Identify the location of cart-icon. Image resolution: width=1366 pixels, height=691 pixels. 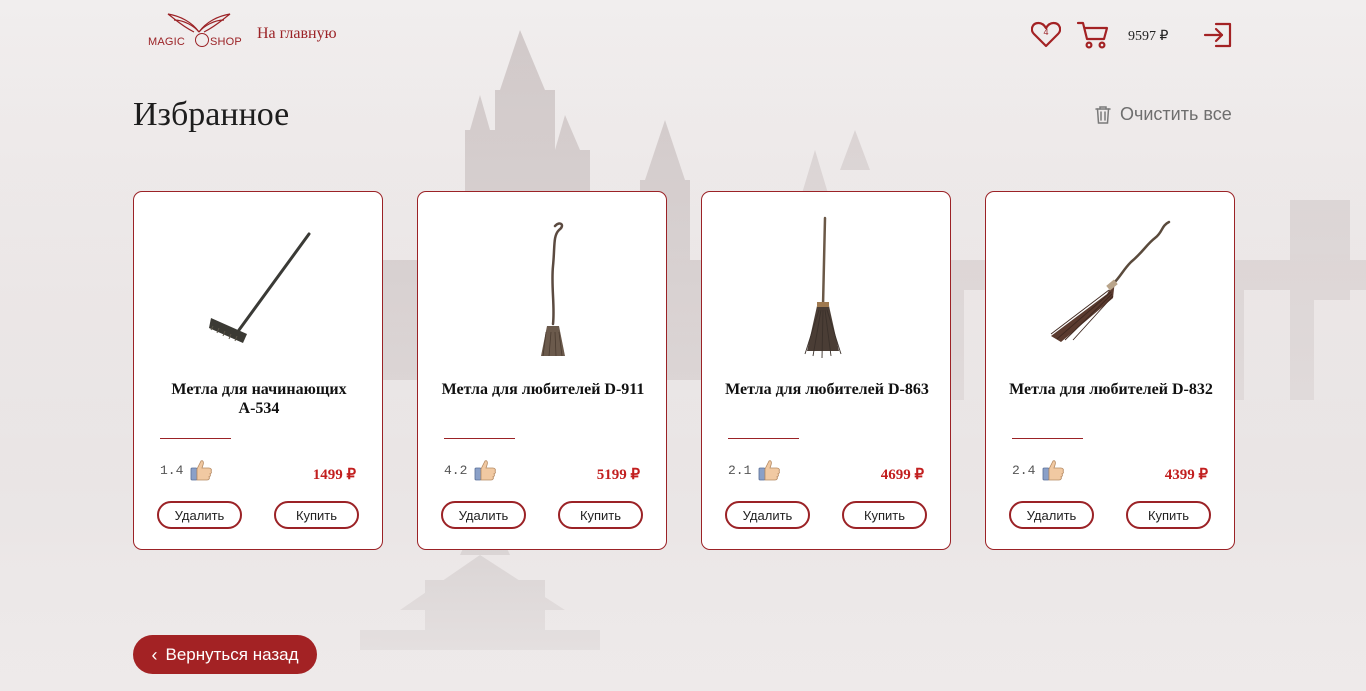
(1093, 35).